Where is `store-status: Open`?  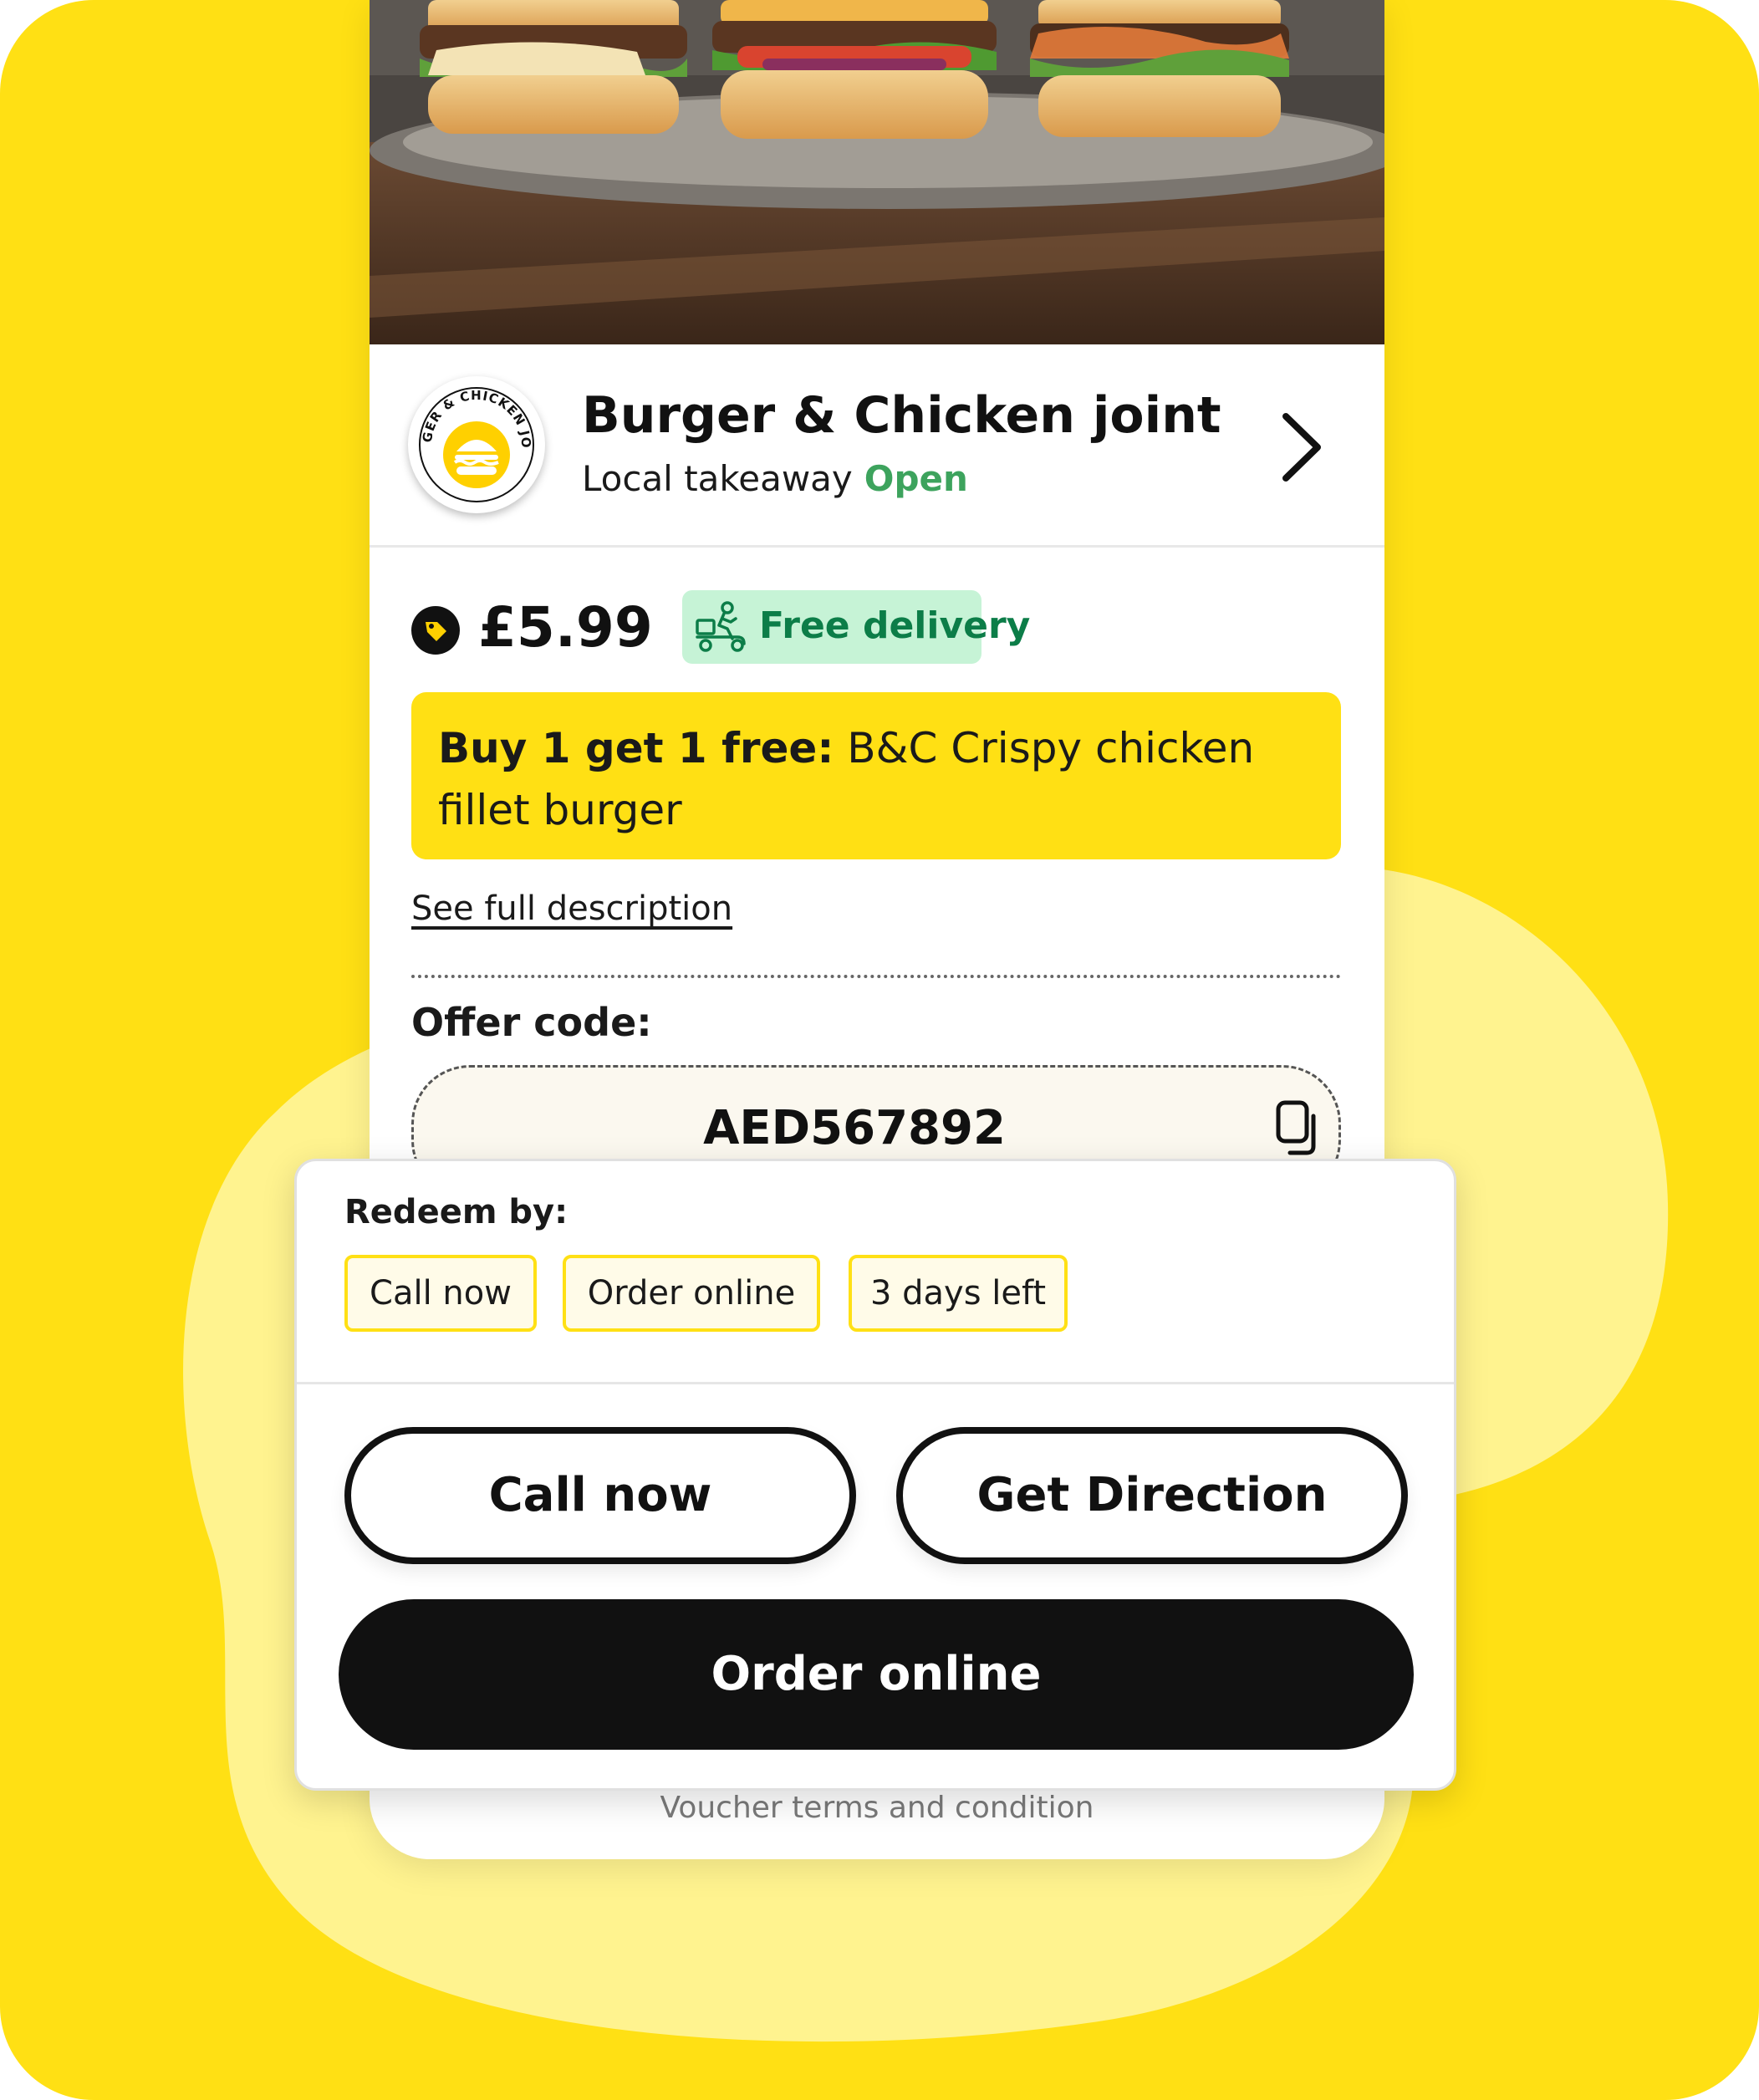
store-status: Open is located at coordinates (916, 478).